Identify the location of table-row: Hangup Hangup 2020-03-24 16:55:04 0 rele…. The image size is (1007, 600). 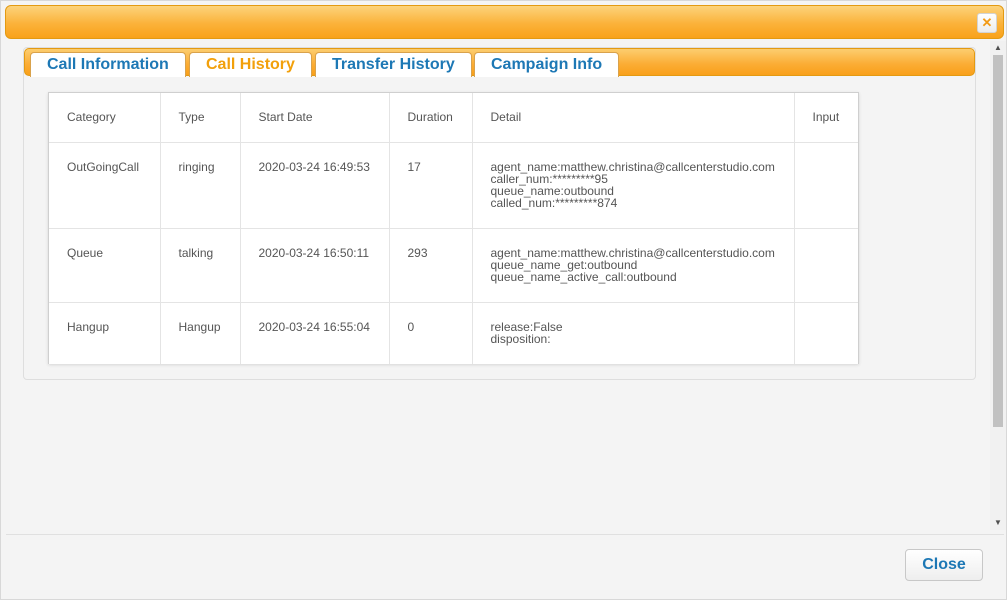
(453, 333).